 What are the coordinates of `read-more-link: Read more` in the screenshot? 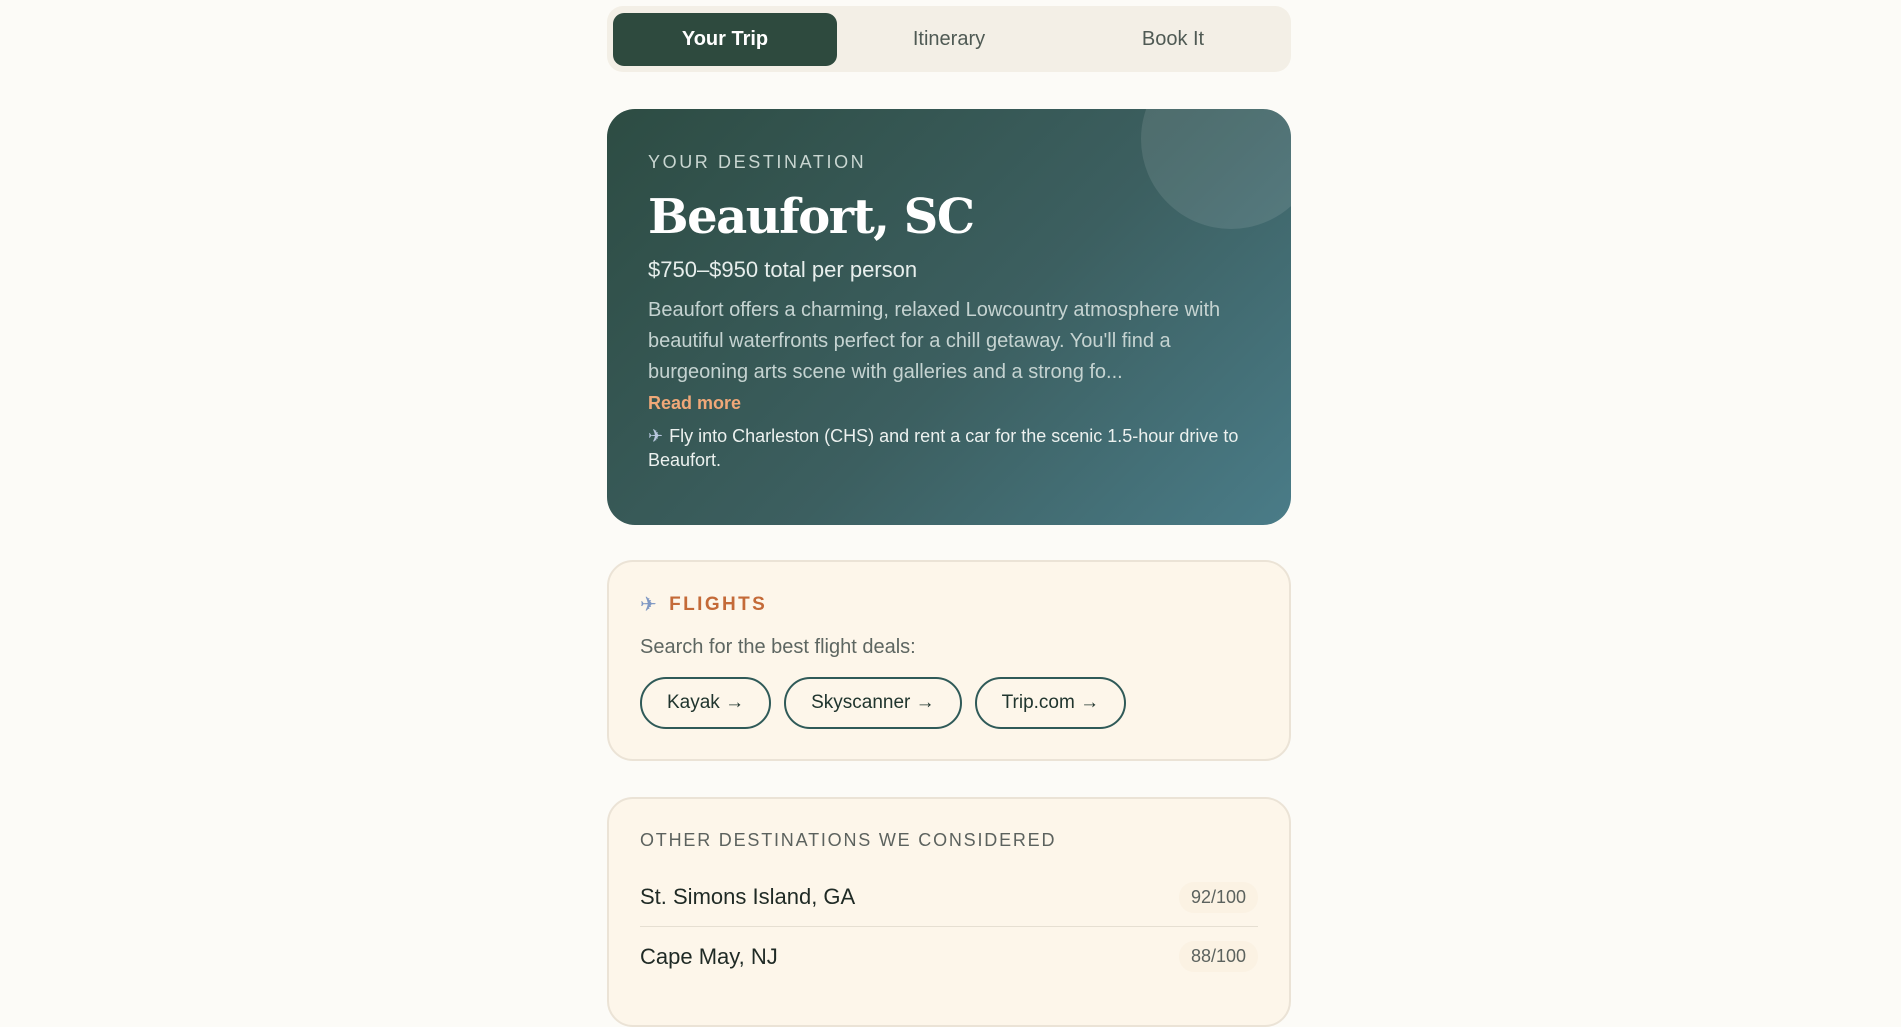 It's located at (694, 403).